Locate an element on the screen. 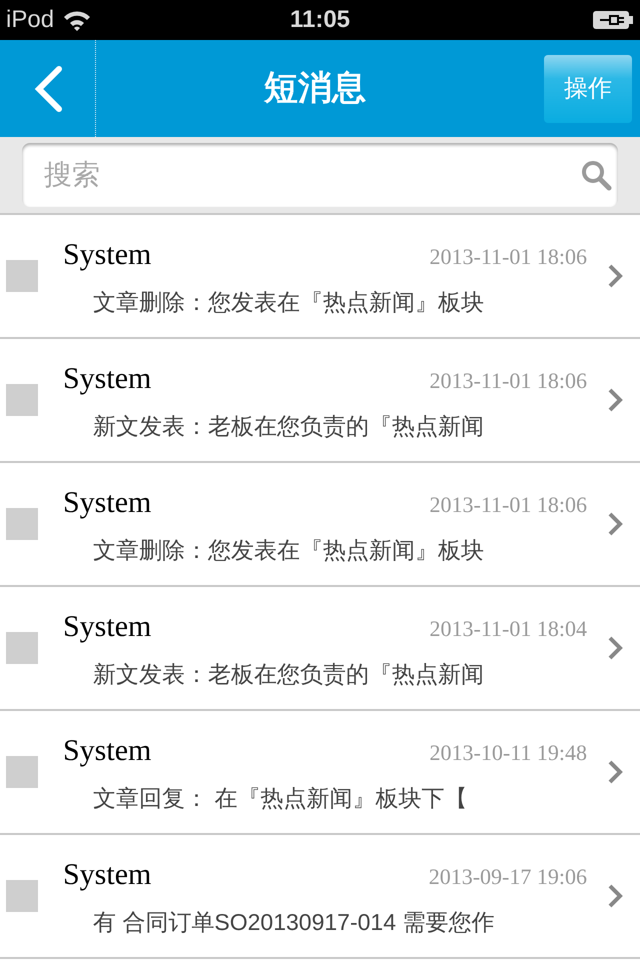 The image size is (640, 960). clock: 11:05 is located at coordinates (320, 20).